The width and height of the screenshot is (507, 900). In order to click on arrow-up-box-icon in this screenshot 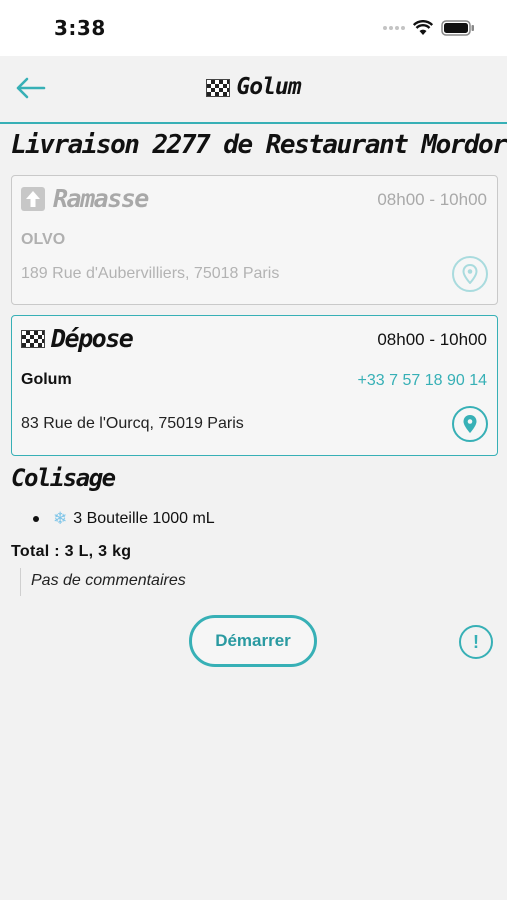, I will do `click(33, 198)`.